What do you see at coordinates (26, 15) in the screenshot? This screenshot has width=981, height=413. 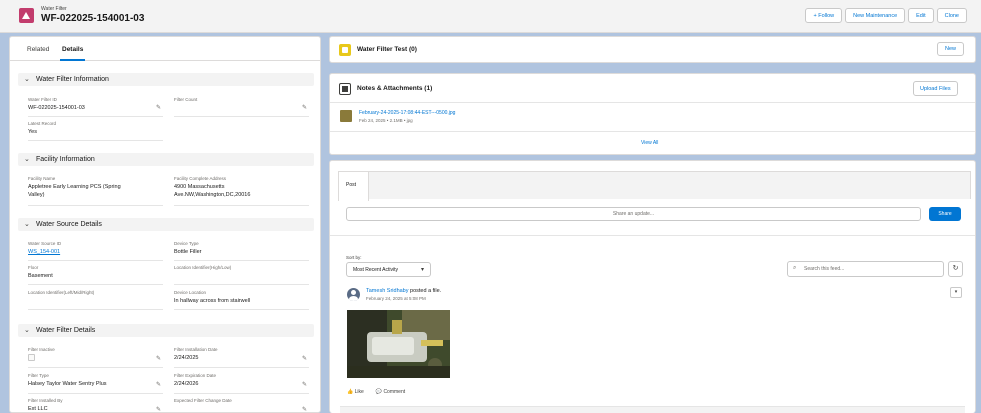 I see `water-filter-object-icon` at bounding box center [26, 15].